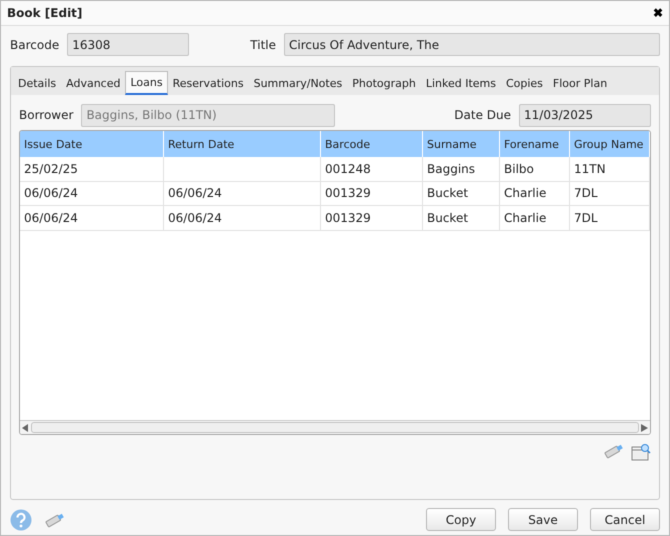 The width and height of the screenshot is (670, 536). I want to click on scroll-left-icon, so click(25, 428).